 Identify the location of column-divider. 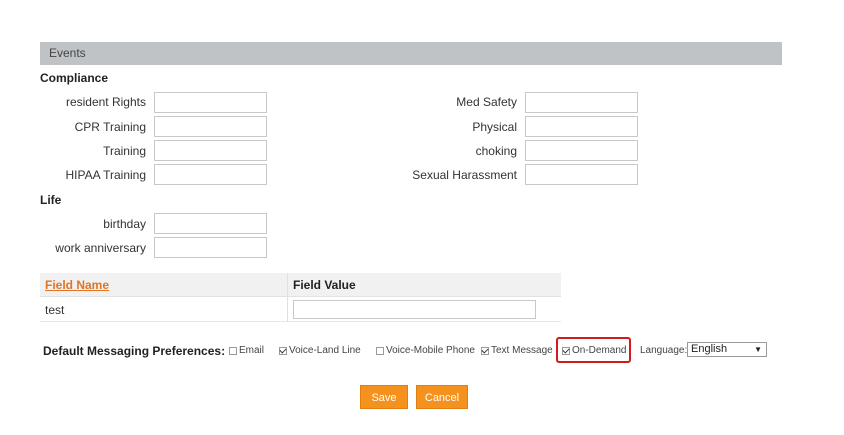
(287, 297).